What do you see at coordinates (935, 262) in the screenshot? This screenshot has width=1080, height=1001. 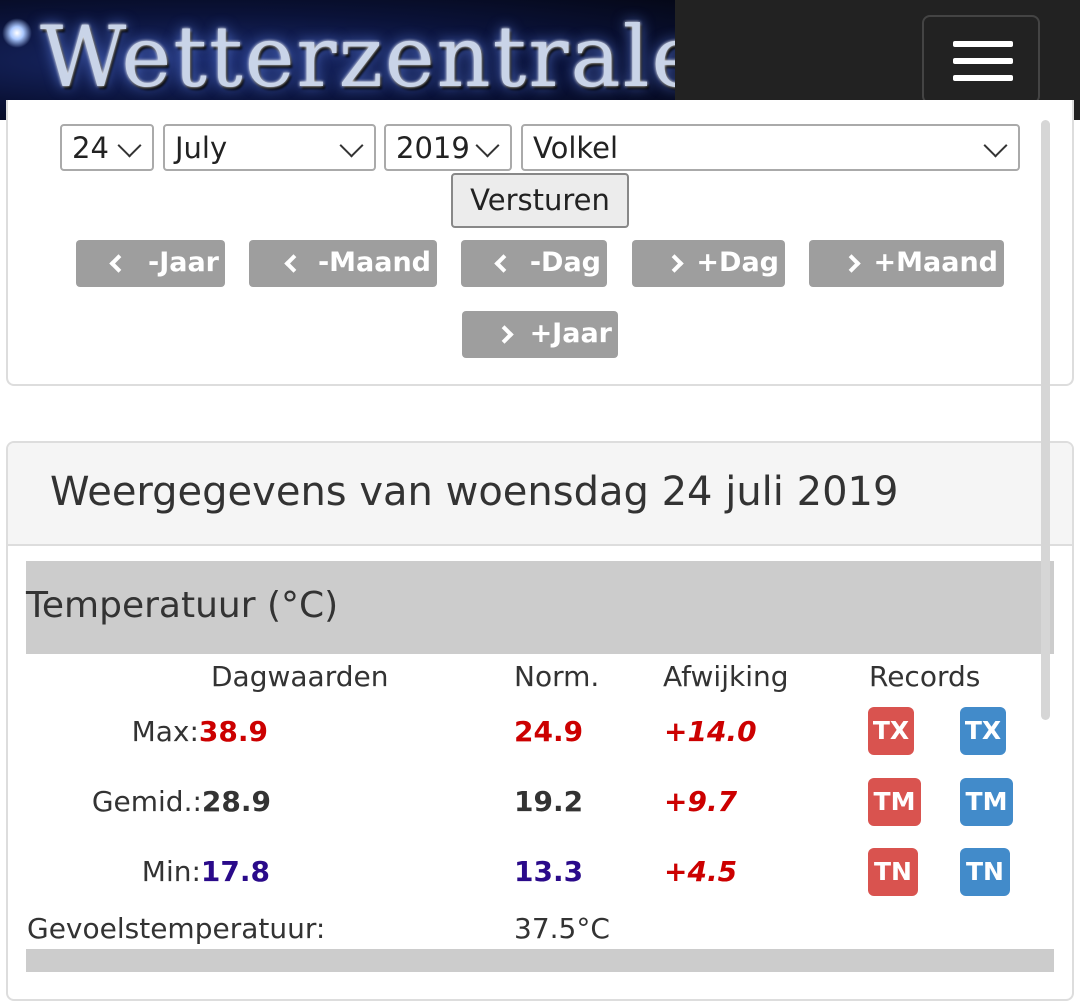 I see `next-month-label: +Maand` at bounding box center [935, 262].